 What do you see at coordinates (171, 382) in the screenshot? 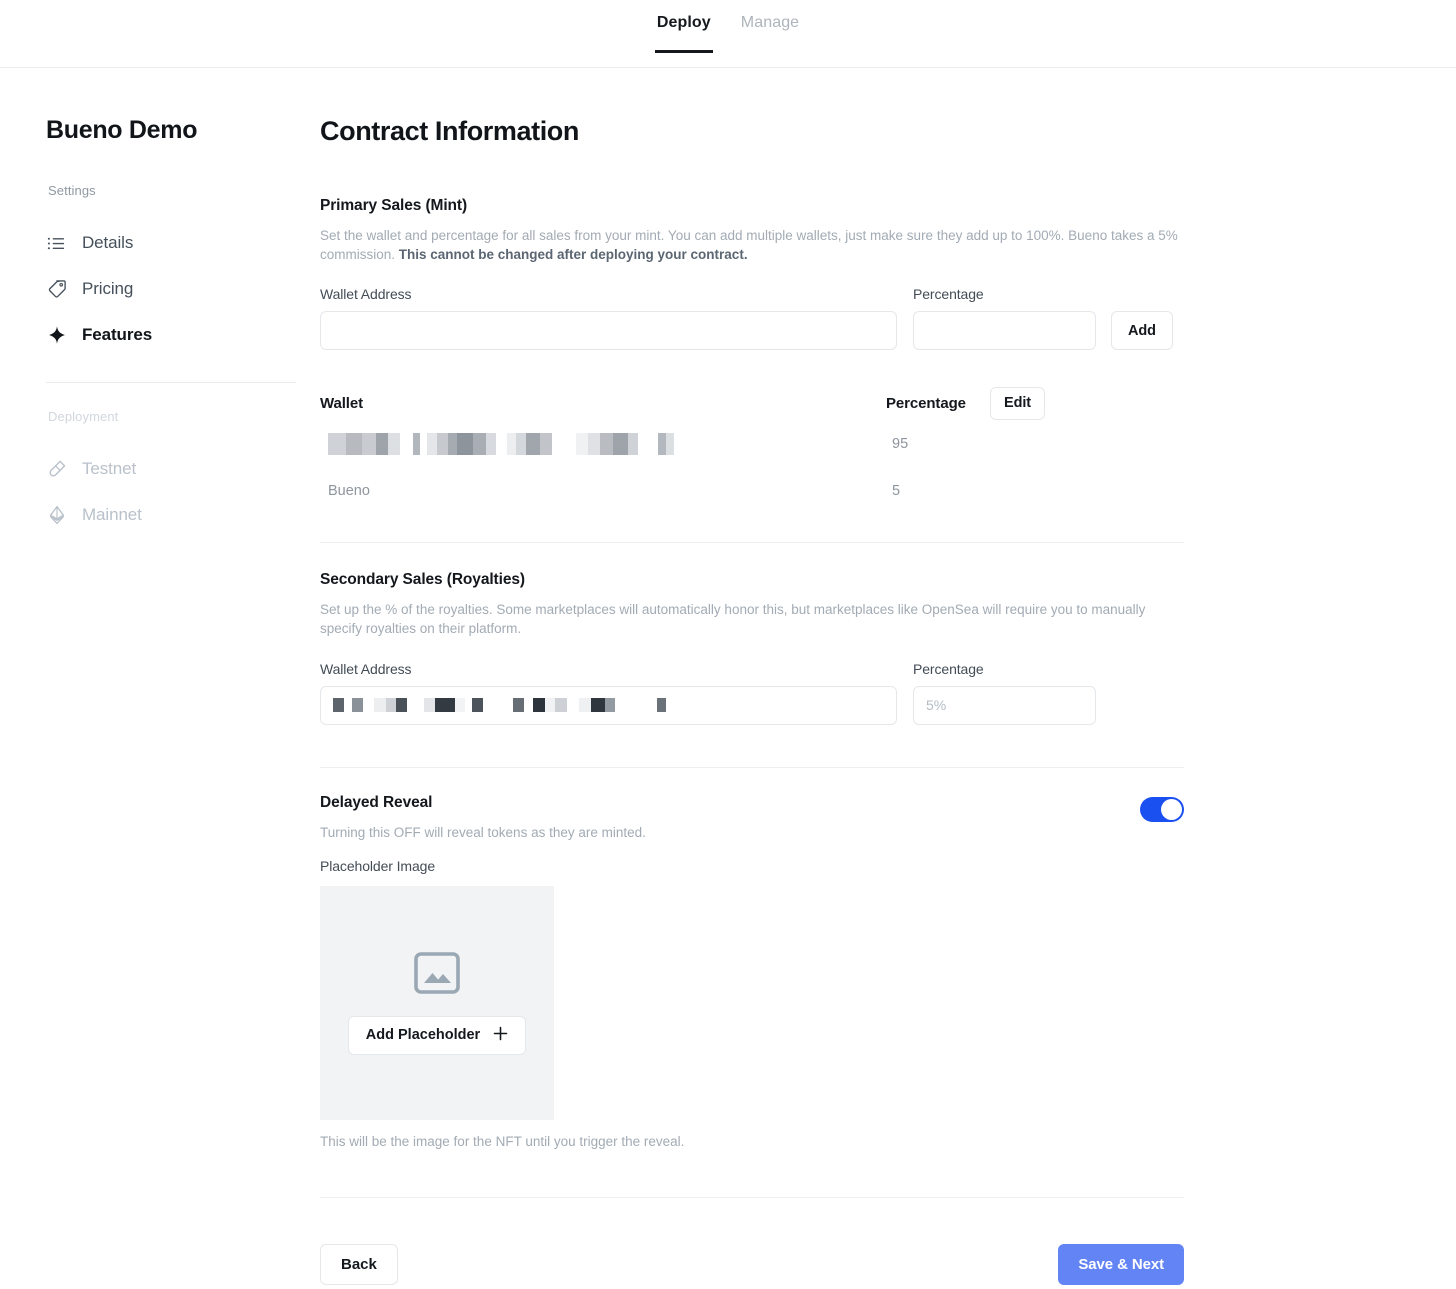
I see `sidebar-divider` at bounding box center [171, 382].